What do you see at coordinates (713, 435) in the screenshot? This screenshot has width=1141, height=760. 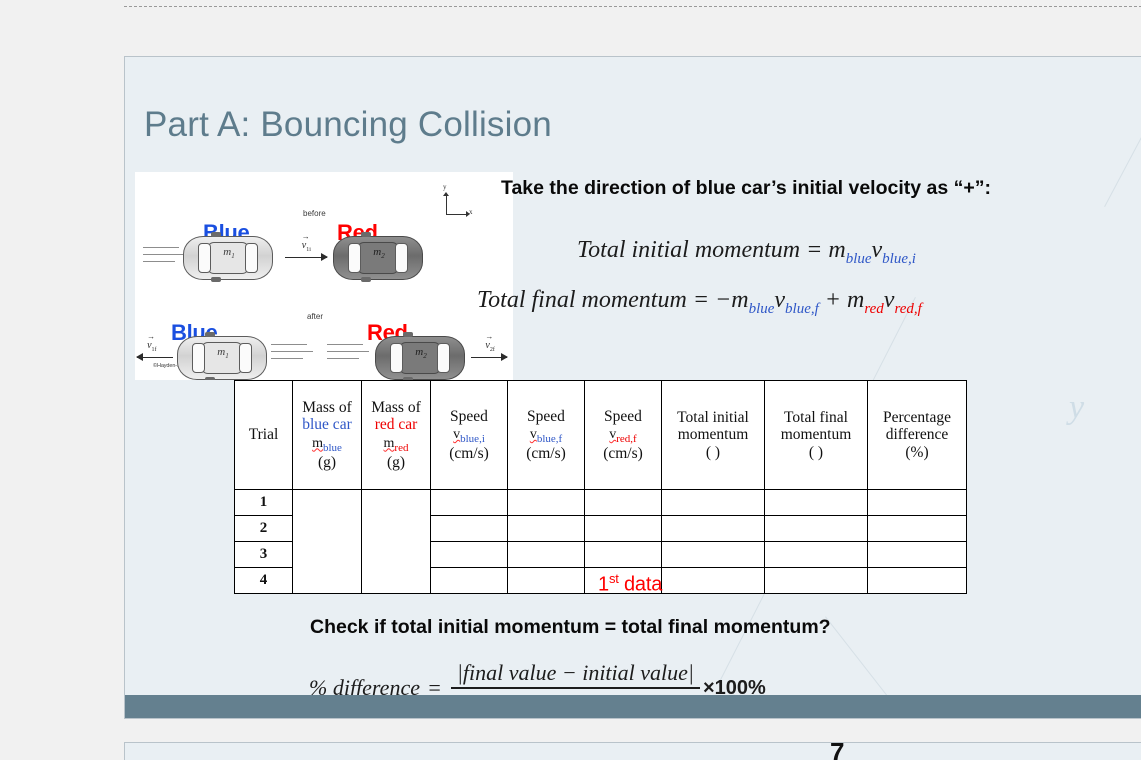 I see `header-total-initial-momentum: Total initial momentum ( )` at bounding box center [713, 435].